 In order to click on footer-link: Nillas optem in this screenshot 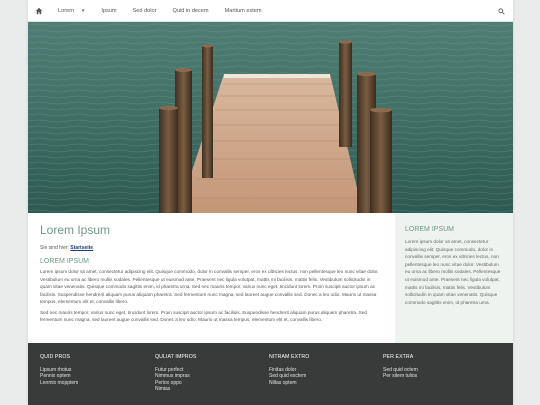, I will do `click(319, 383)`.